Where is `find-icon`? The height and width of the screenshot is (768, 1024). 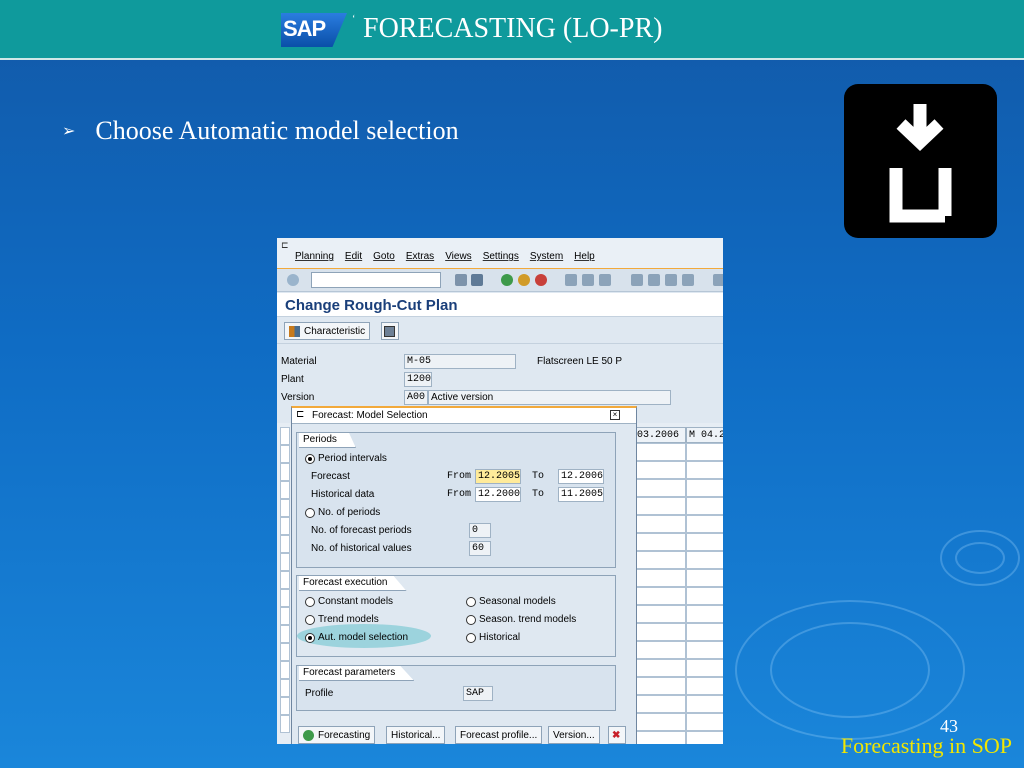 find-icon is located at coordinates (588, 280).